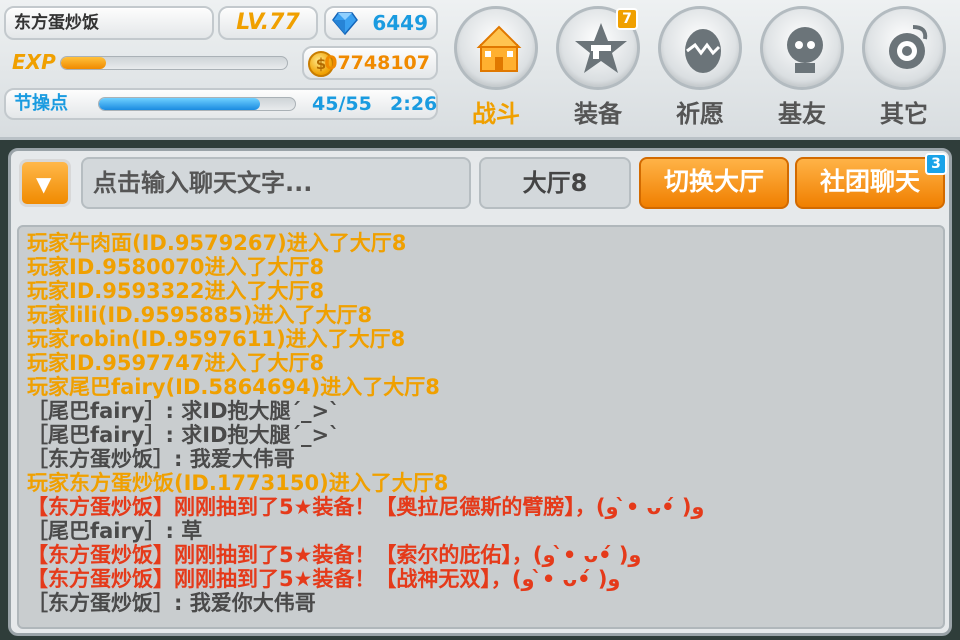 This screenshot has width=960, height=640. Describe the element at coordinates (176, 363) in the screenshot. I see `chat-message-system: 玩家ID.9597747进入了大厅8` at that location.